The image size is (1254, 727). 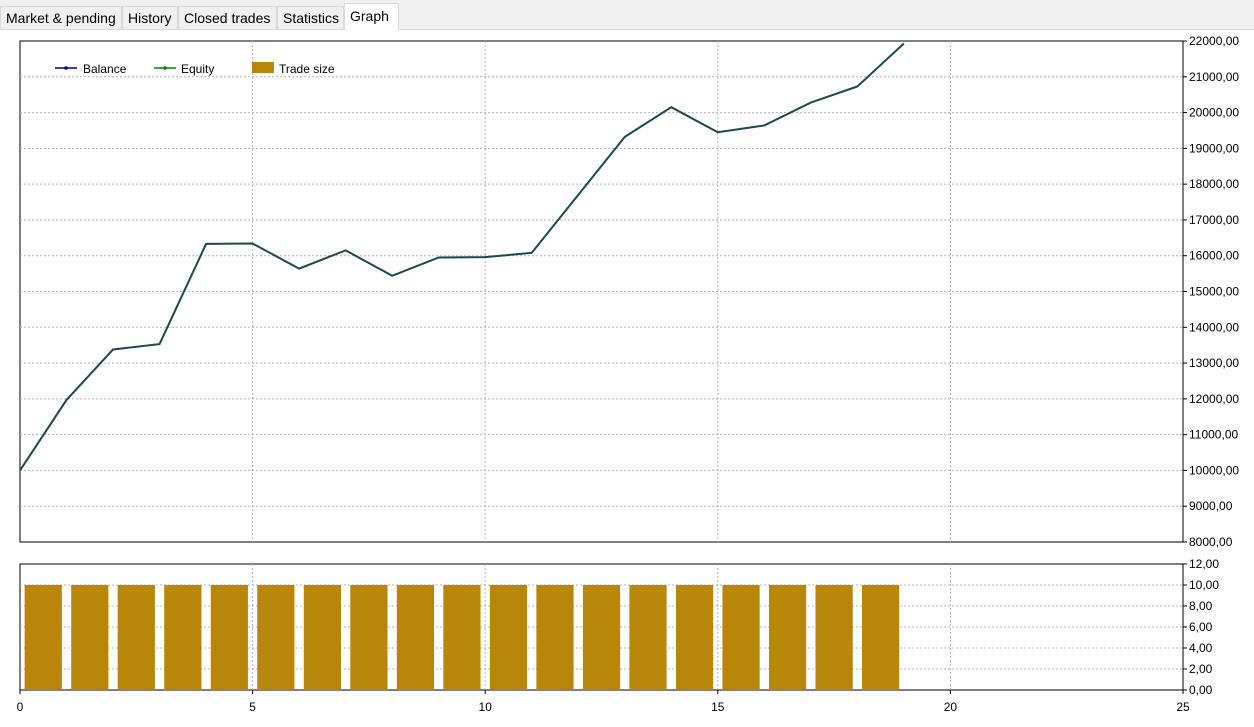 What do you see at coordinates (371, 16) in the screenshot?
I see `tab-graph: Graph` at bounding box center [371, 16].